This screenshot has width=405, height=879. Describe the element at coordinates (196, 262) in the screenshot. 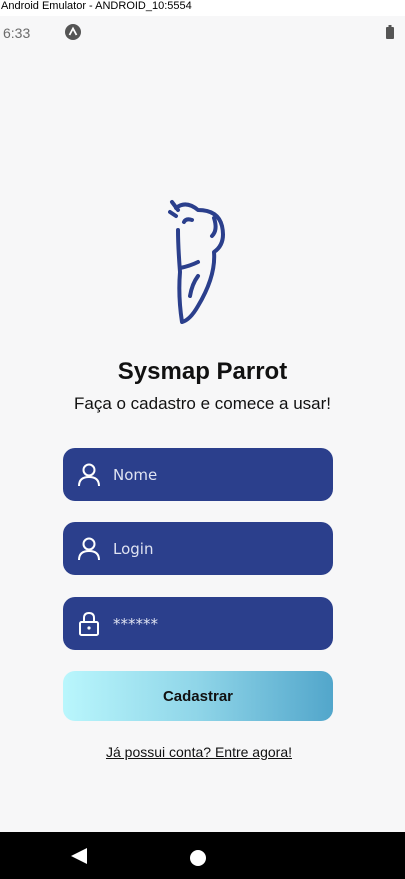

I see `parrot-logo-icon` at that location.